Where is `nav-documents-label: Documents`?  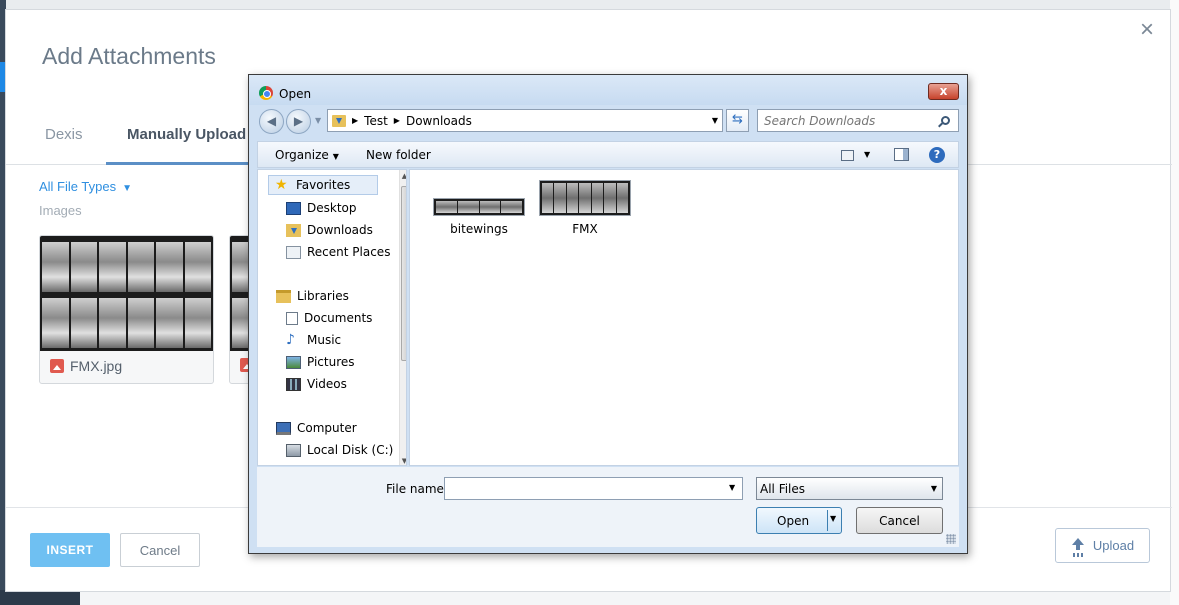
nav-documents-label: Documents is located at coordinates (338, 318).